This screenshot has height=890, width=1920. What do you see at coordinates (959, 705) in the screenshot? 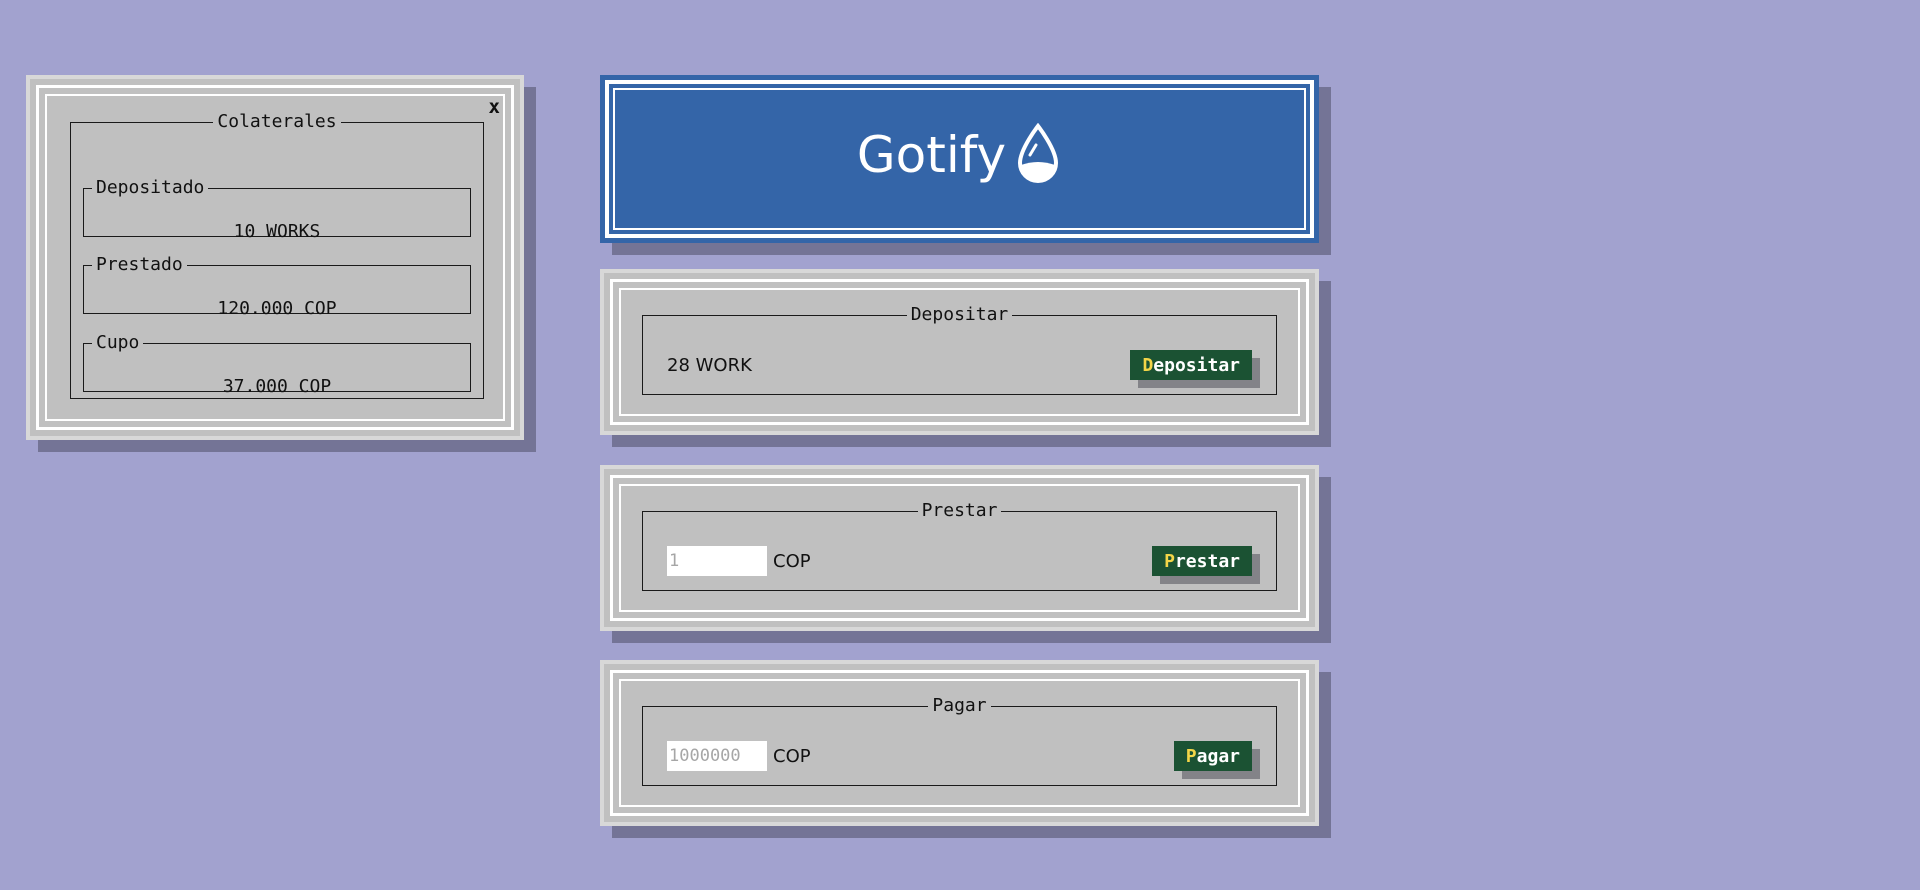
I see `pay-title: Pagar` at bounding box center [959, 705].